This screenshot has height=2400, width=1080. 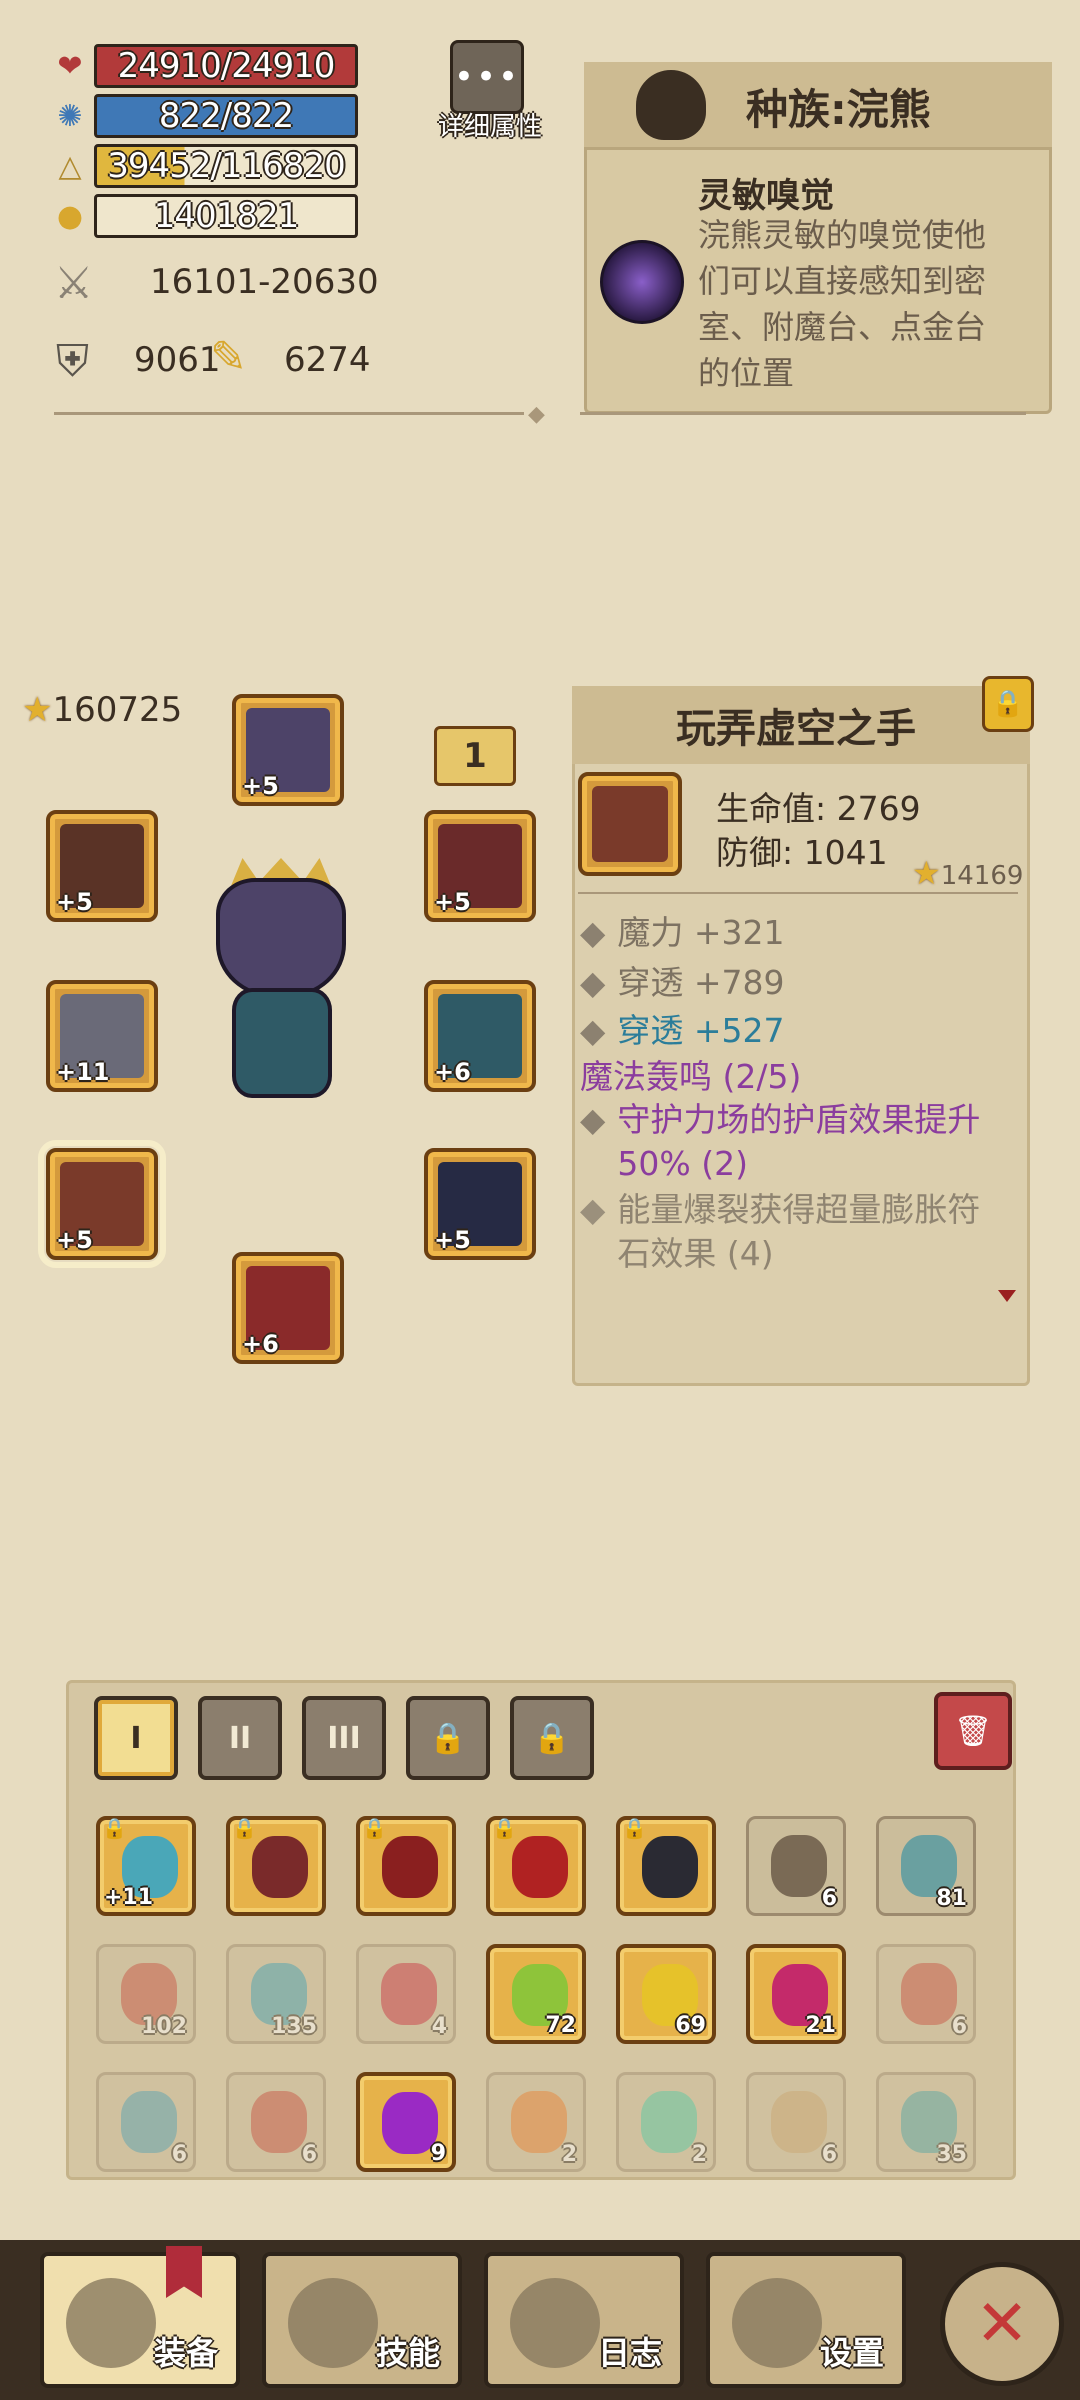 What do you see at coordinates (204, 216) in the screenshot?
I see `gold-row: ● 1401821` at bounding box center [204, 216].